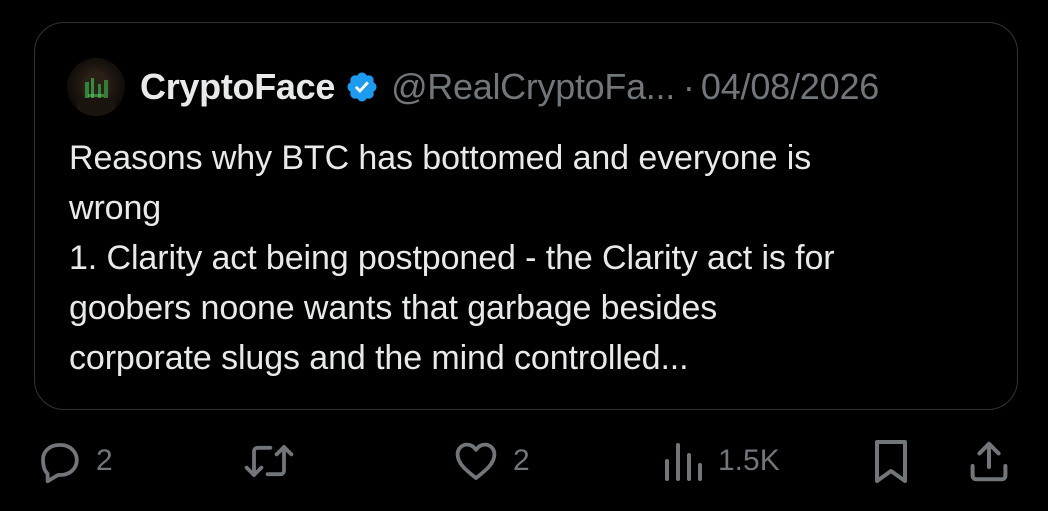  Describe the element at coordinates (362, 87) in the screenshot. I see `verified-badge-icon` at that location.